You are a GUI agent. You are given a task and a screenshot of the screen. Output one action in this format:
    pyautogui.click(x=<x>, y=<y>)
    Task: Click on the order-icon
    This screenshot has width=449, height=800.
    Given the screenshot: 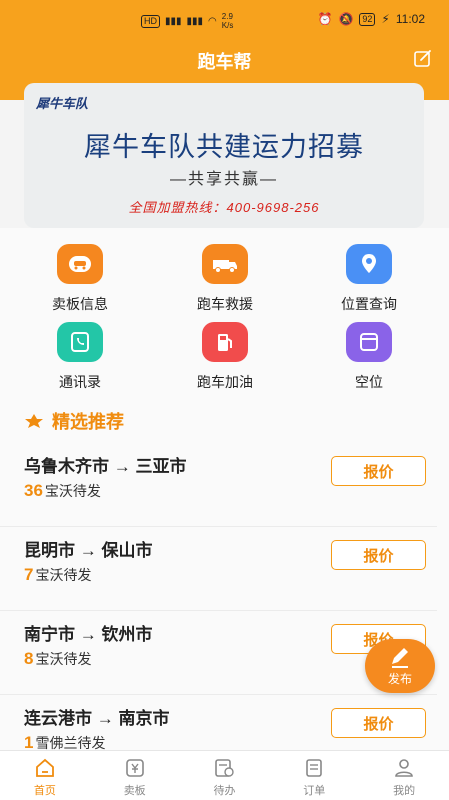 What is the action you would take?
    pyautogui.click(x=314, y=768)
    